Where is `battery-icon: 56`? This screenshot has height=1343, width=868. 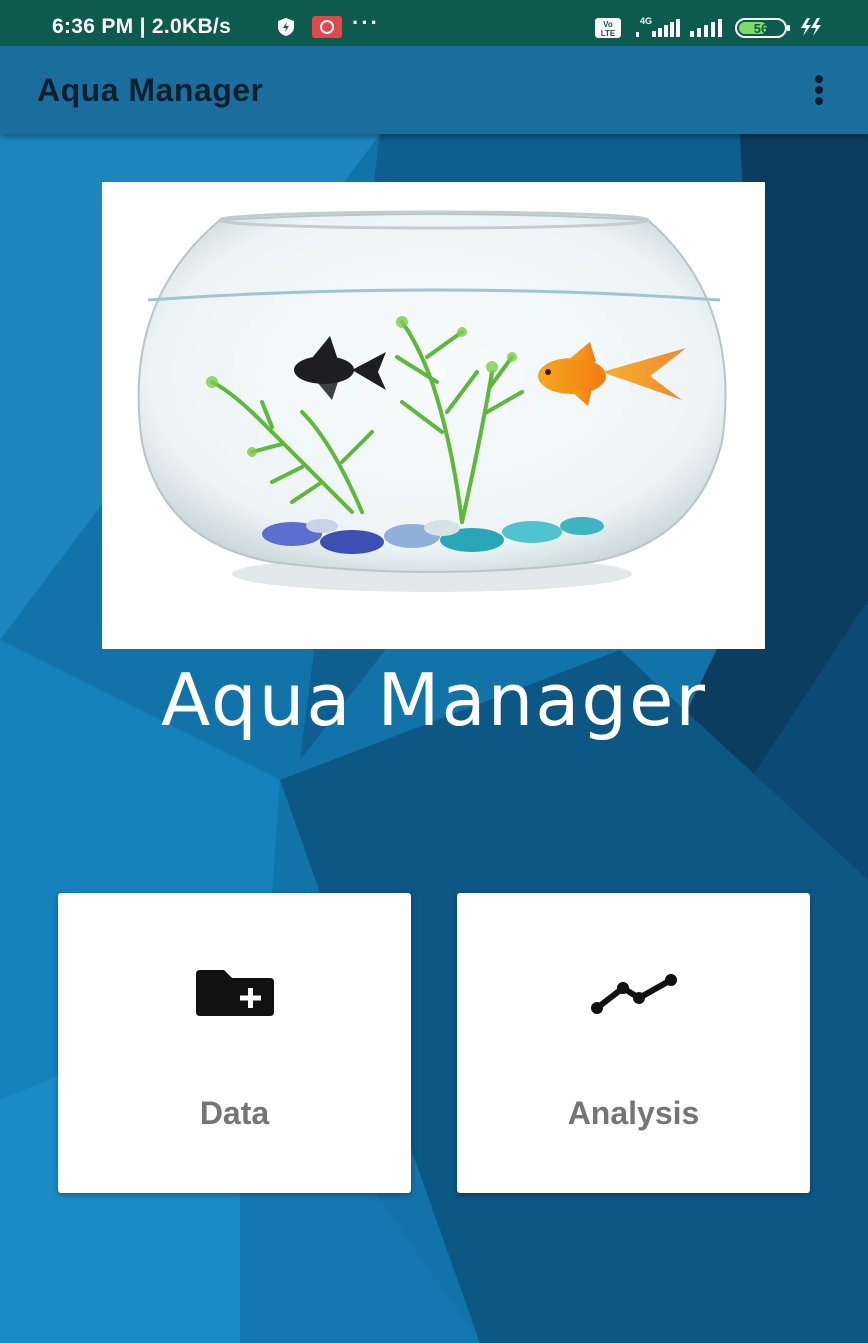 battery-icon: 56 is located at coordinates (762, 28).